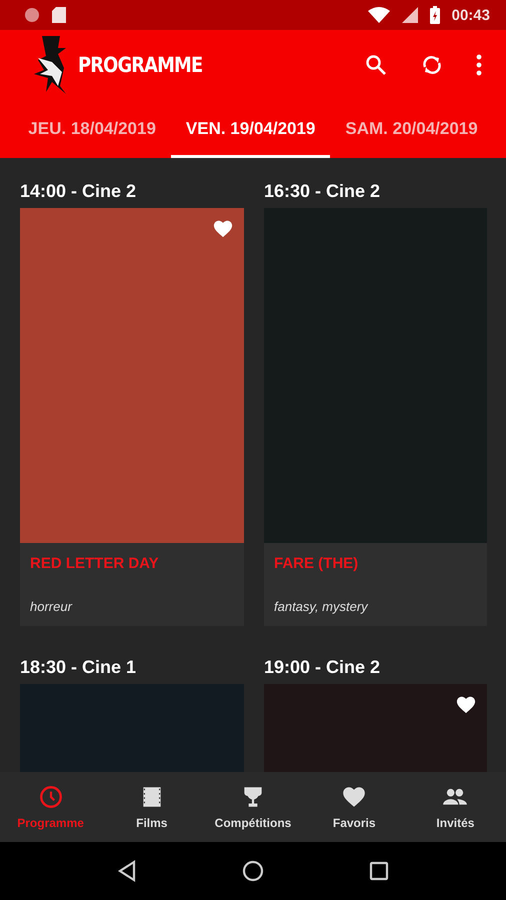 The image size is (506, 900). I want to click on signal-icon, so click(410, 15).